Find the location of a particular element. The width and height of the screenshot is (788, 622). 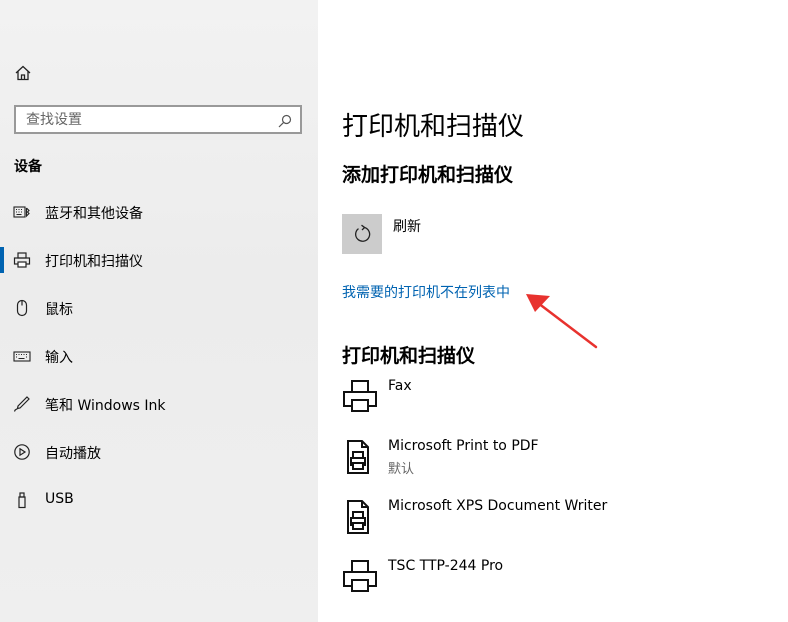

annotation-arrow is located at coordinates (562, 321).